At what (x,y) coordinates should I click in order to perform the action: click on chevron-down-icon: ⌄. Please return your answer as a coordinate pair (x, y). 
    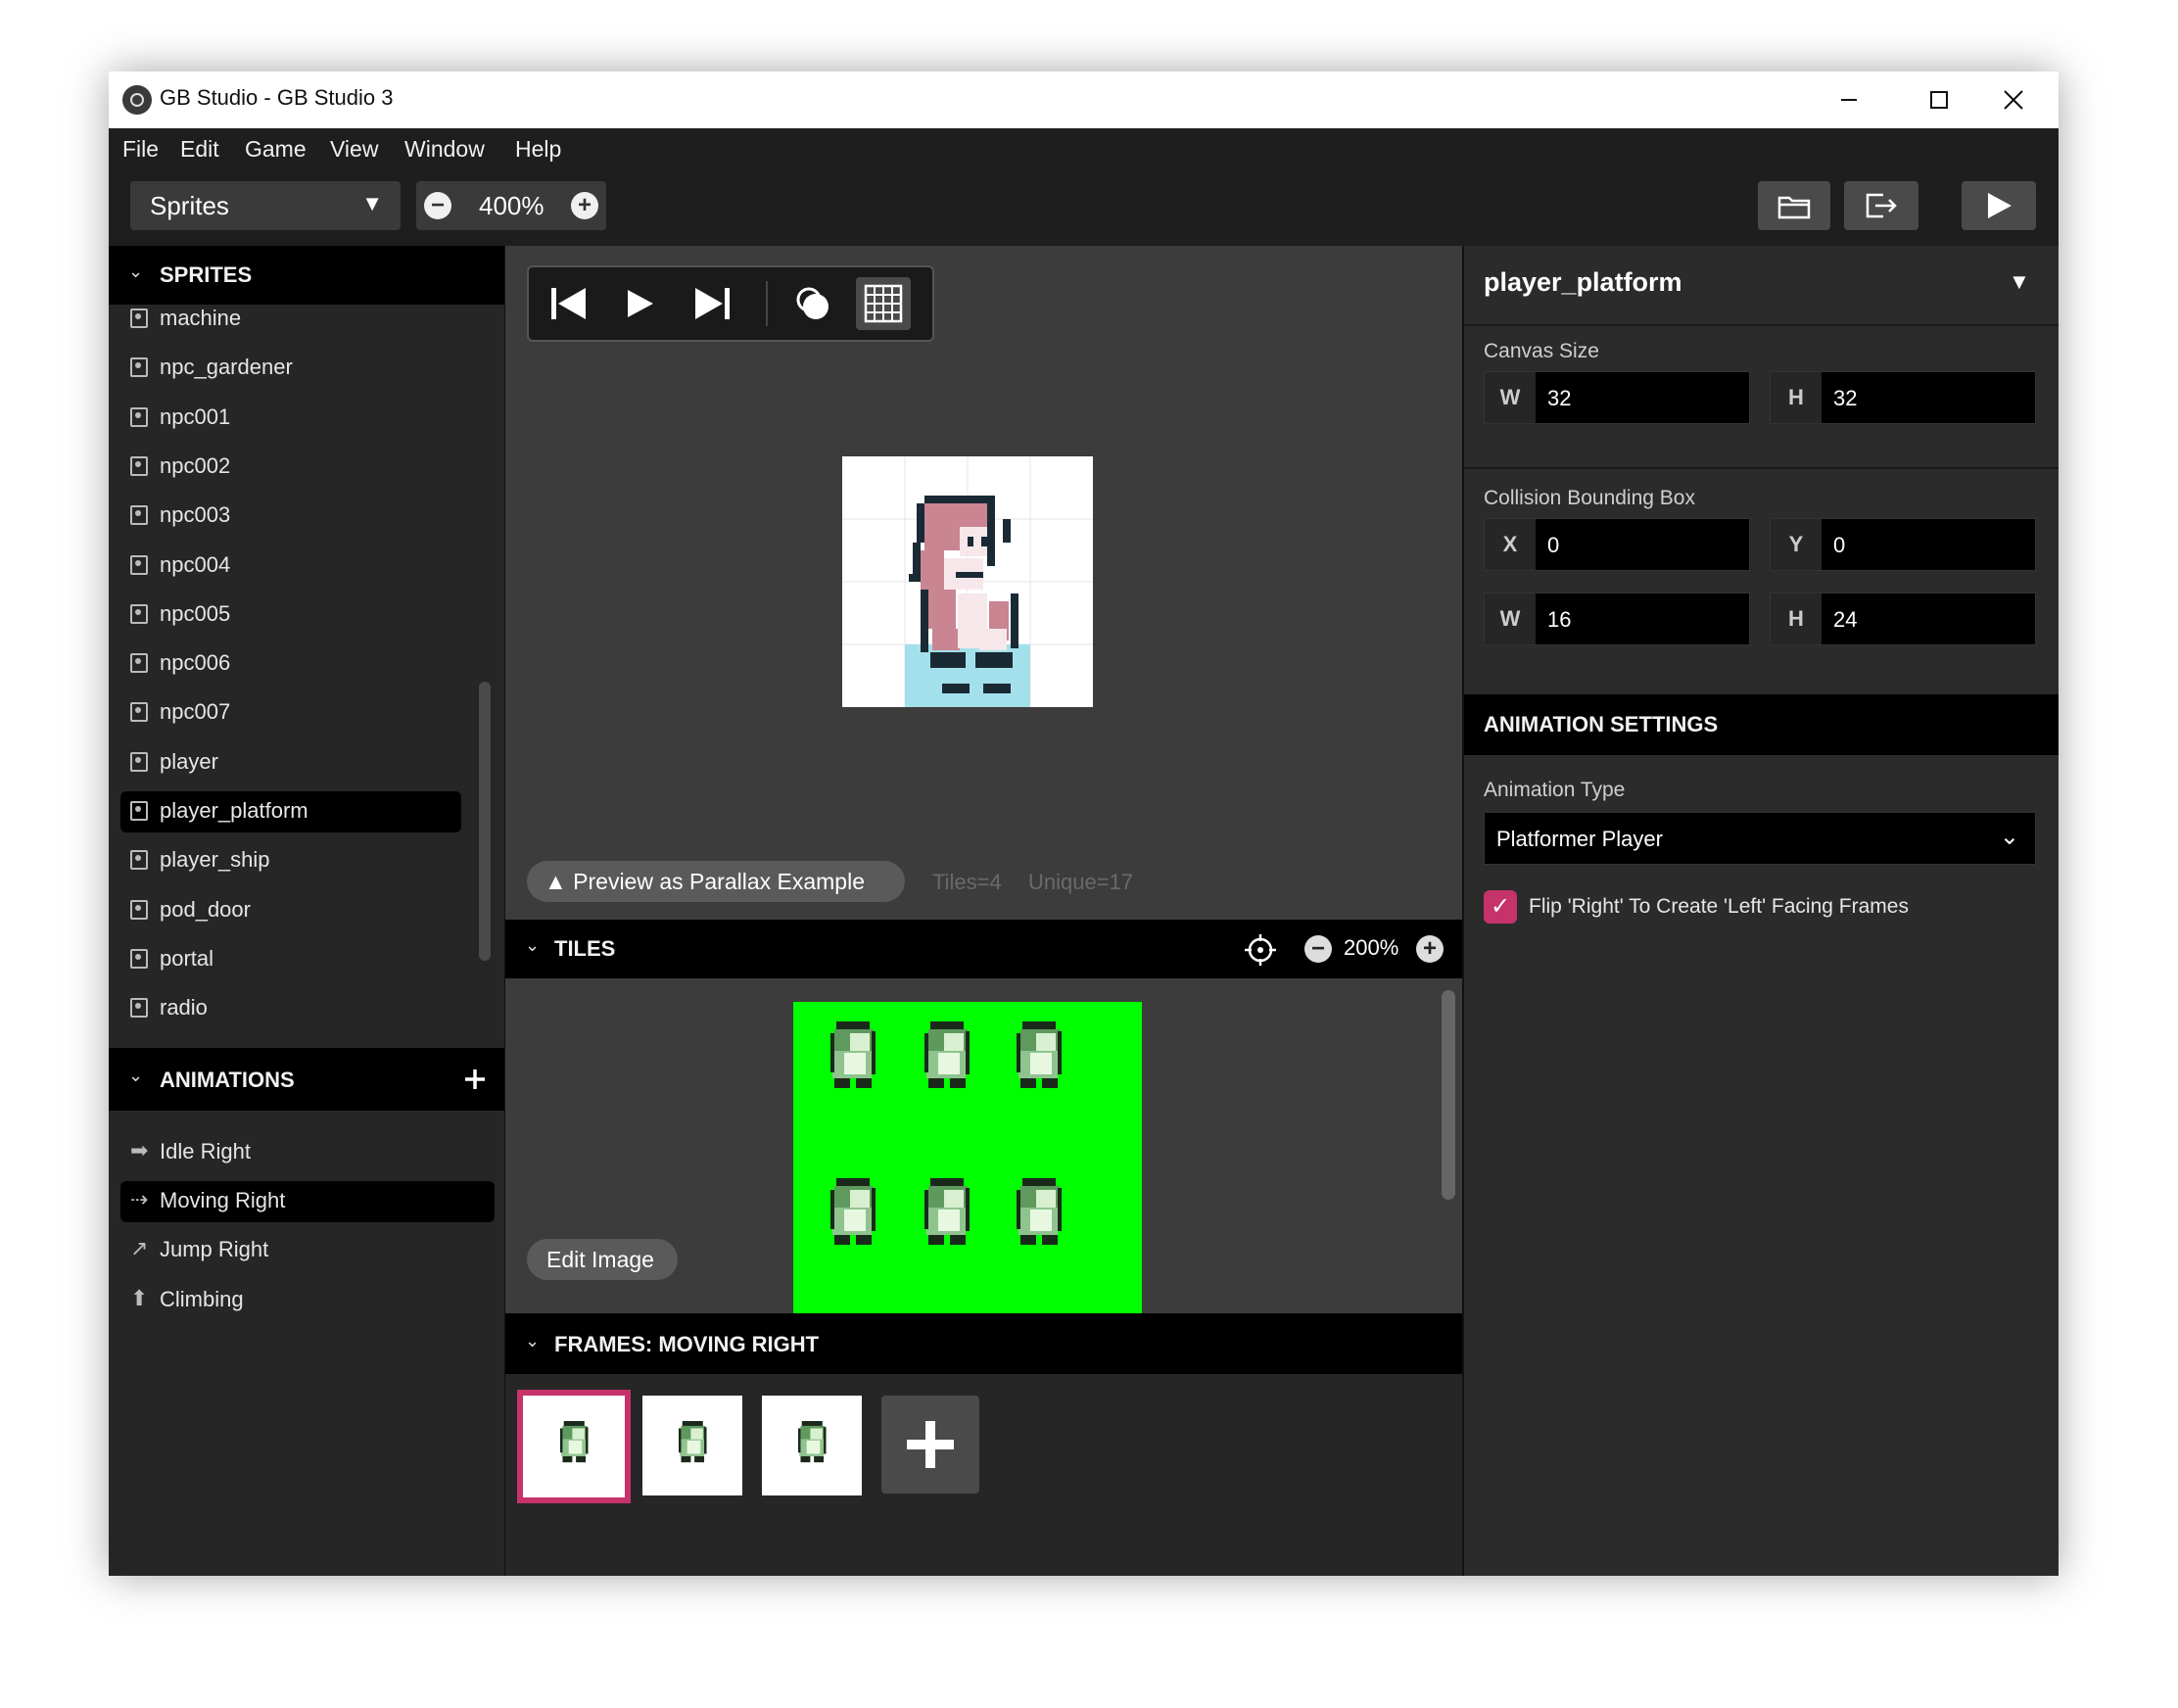
    Looking at the image, I should click on (2009, 837).